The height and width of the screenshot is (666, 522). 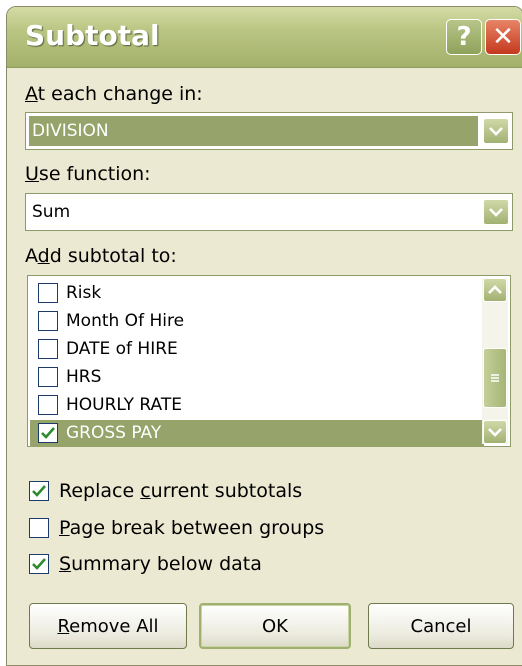 What do you see at coordinates (84, 293) in the screenshot?
I see `list-item-label: Risk` at bounding box center [84, 293].